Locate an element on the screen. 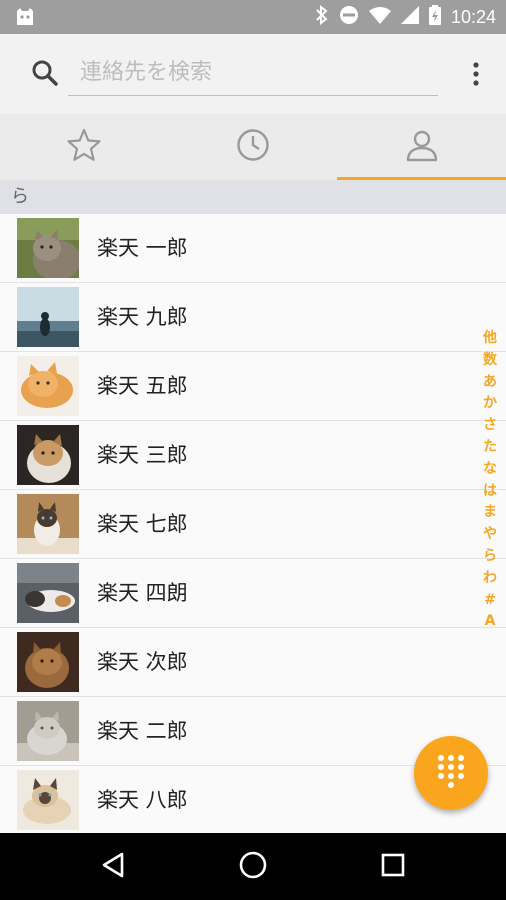 Image resolution: width=506 pixels, height=900 pixels. cell-signal-icon is located at coordinates (409, 17).